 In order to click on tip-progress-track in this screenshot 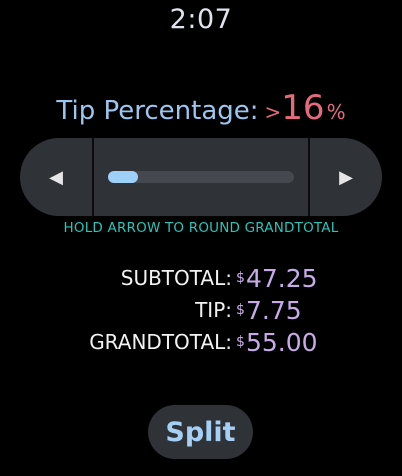, I will do `click(201, 177)`.